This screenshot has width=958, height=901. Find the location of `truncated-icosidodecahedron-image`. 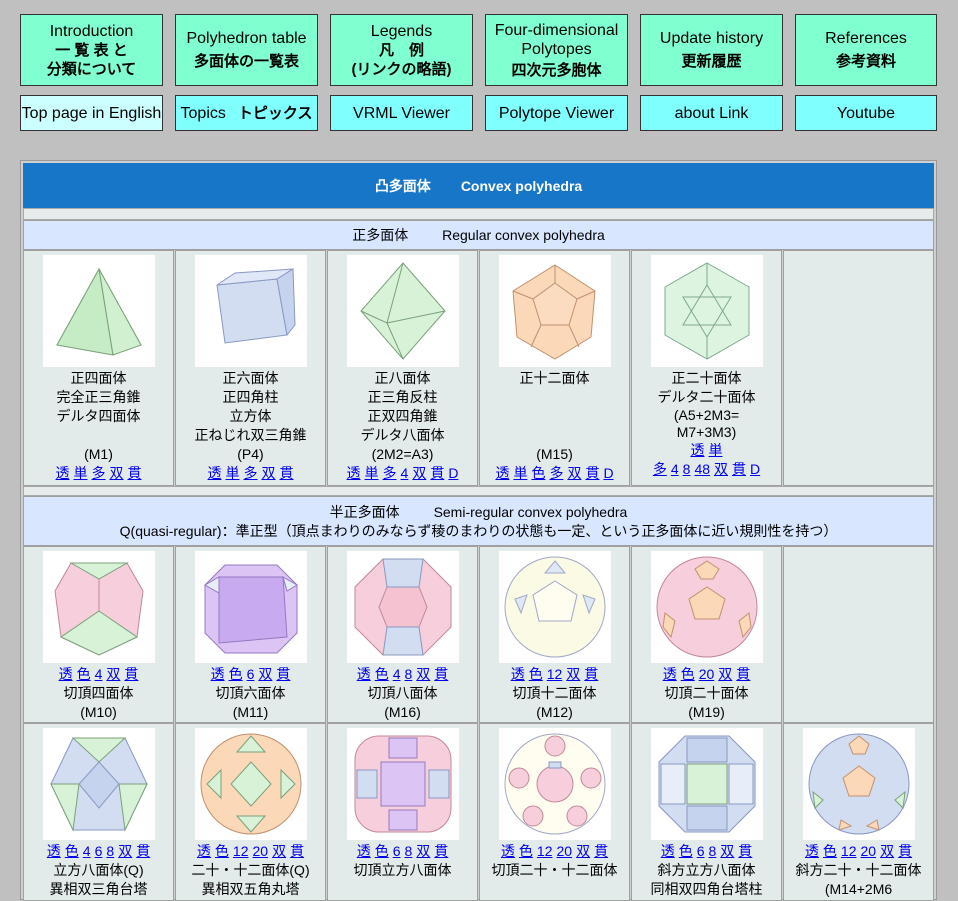

truncated-icosidodecahedron-image is located at coordinates (554, 784).